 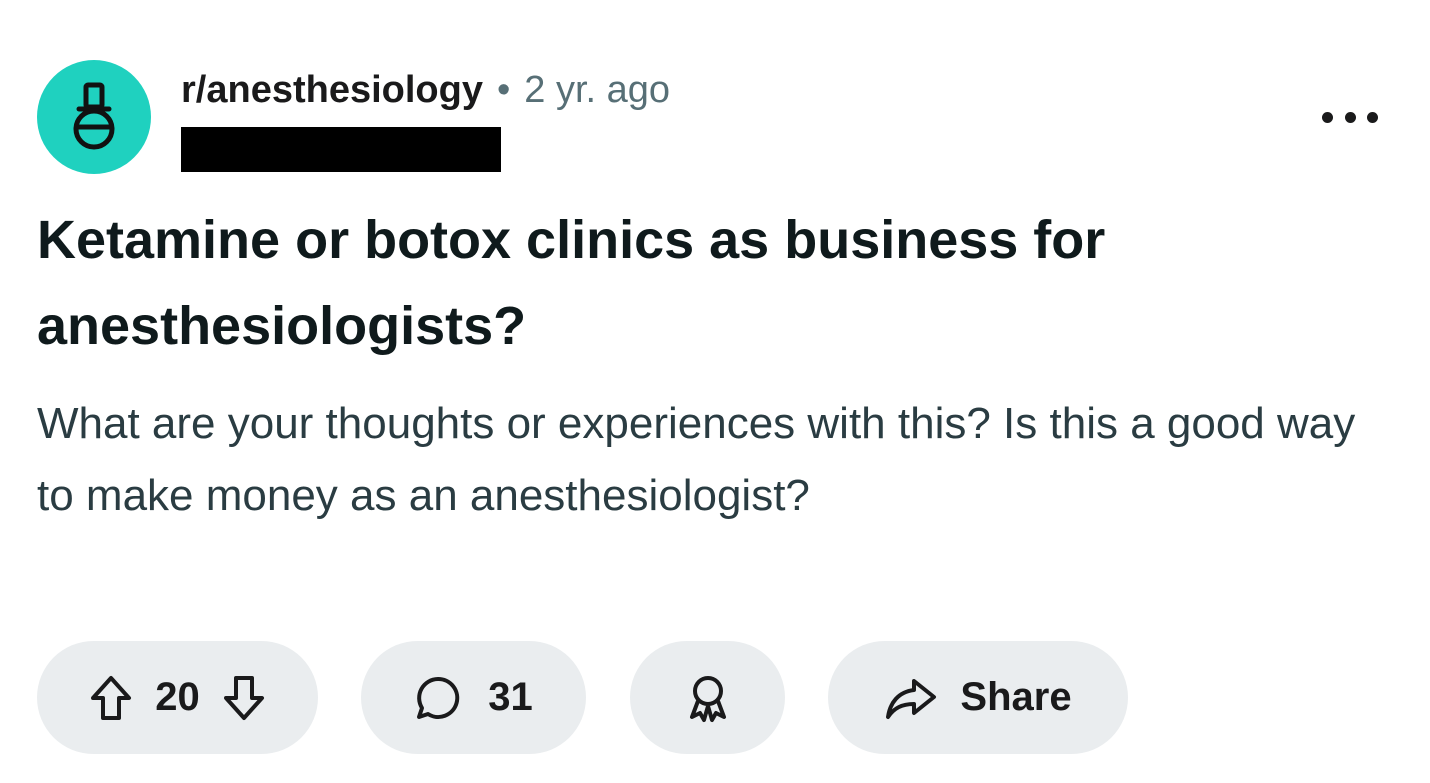 I want to click on vote-count: 20, so click(x=177, y=697).